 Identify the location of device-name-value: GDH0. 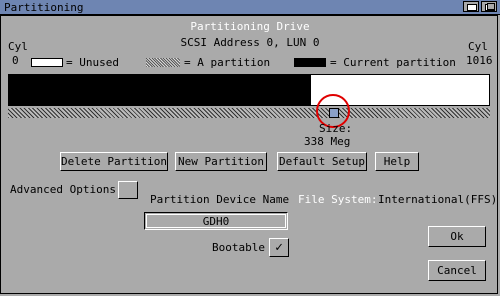
(216, 221).